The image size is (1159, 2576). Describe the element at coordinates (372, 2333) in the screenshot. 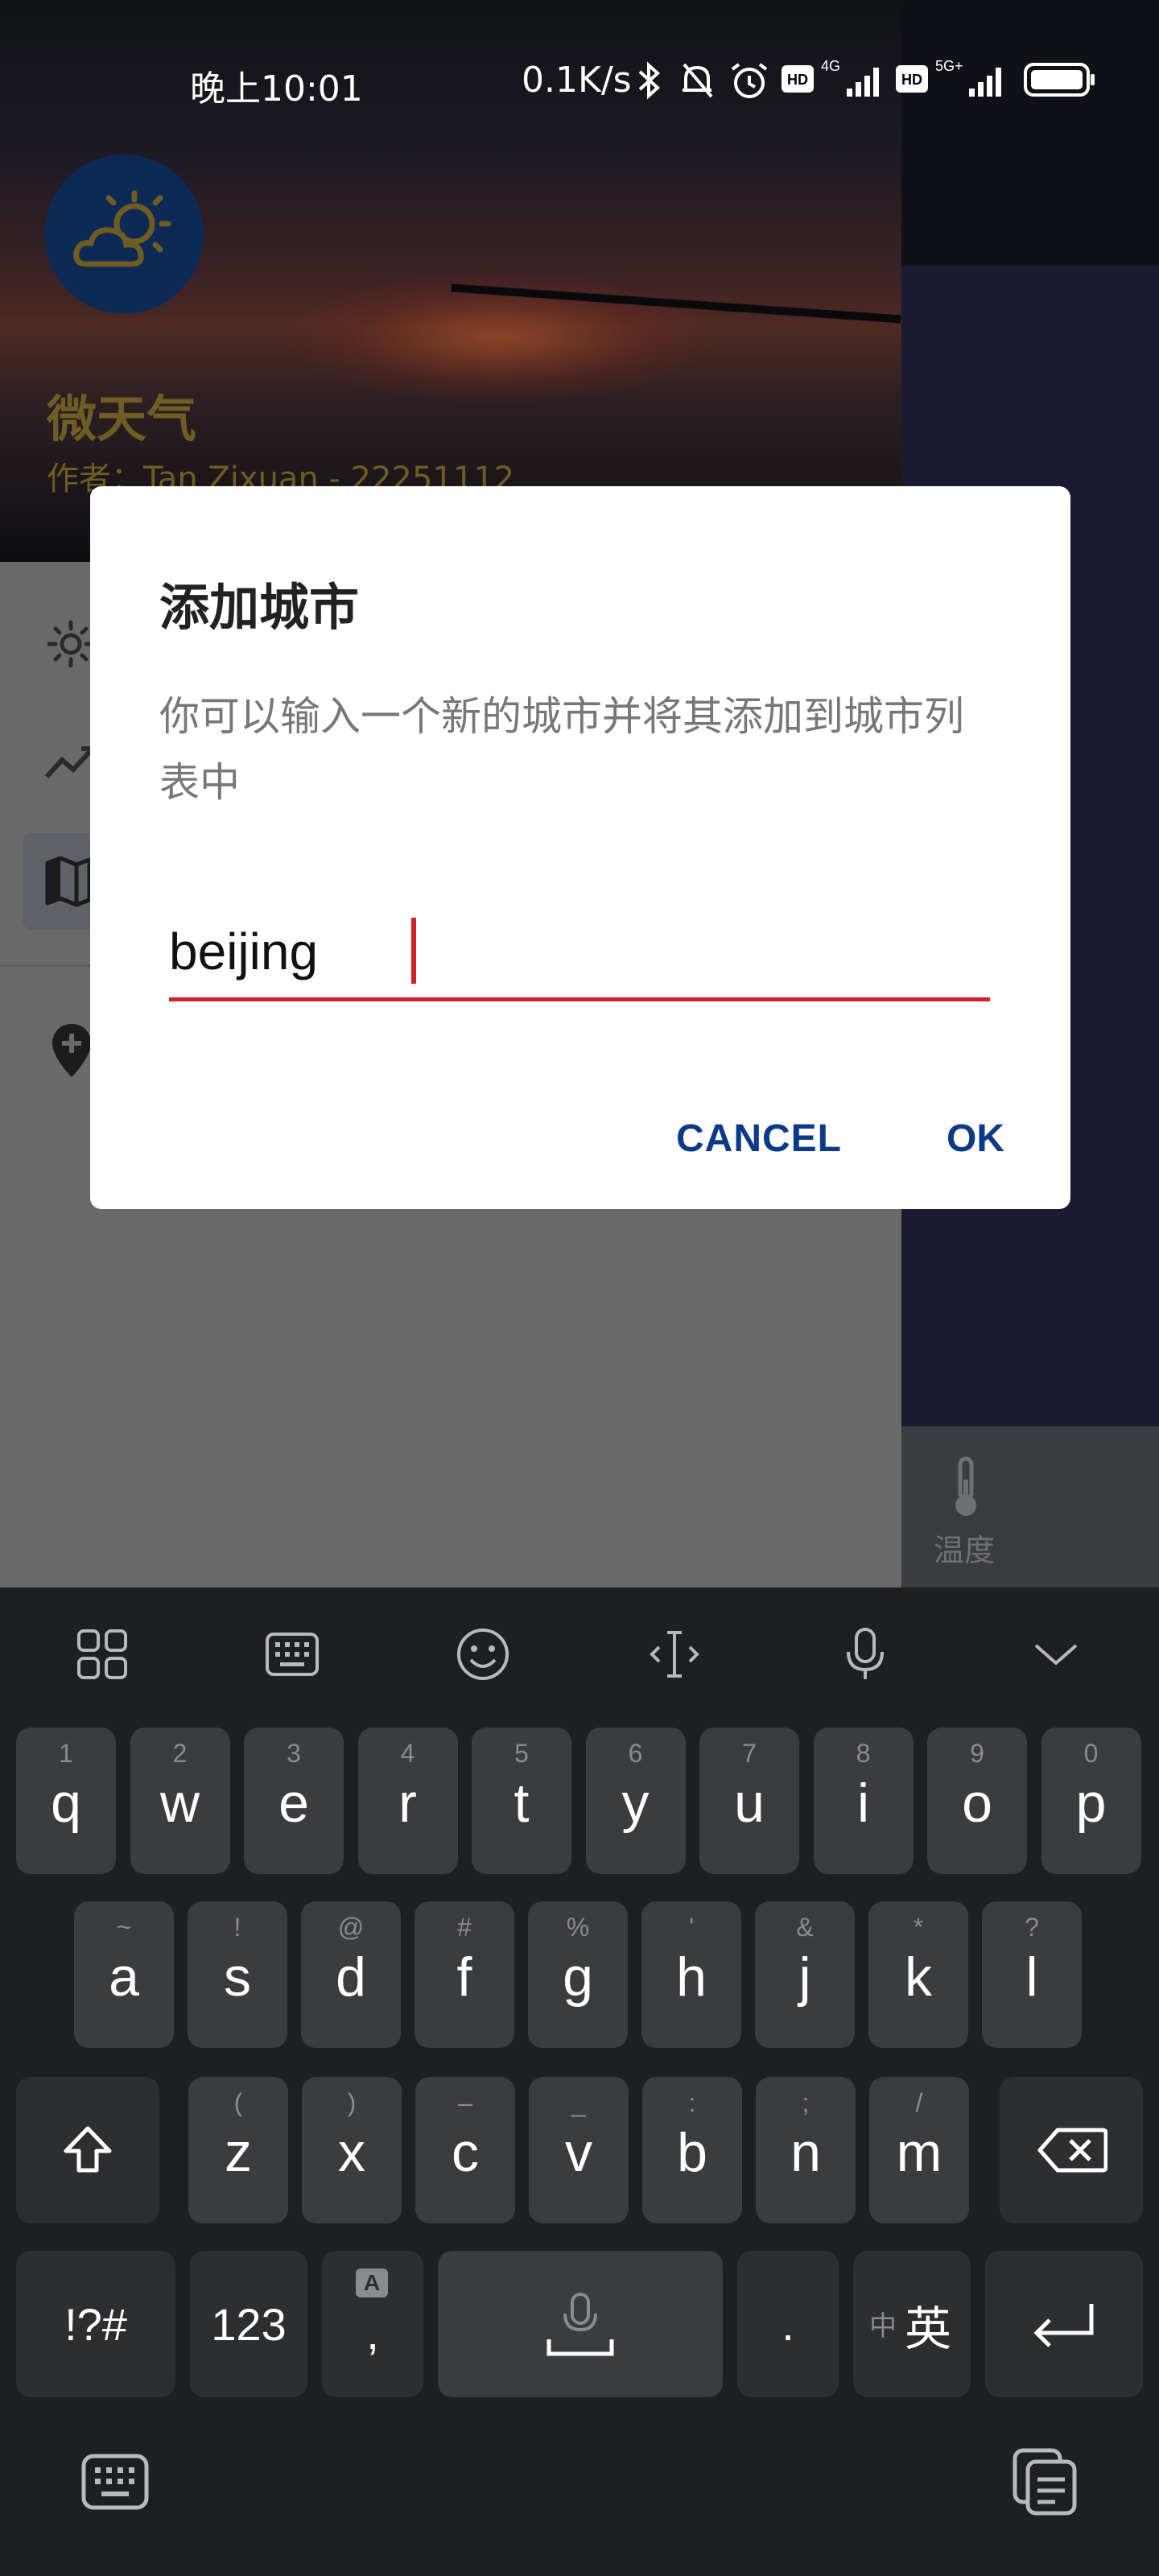

I see `comma-key-label: ,` at that location.